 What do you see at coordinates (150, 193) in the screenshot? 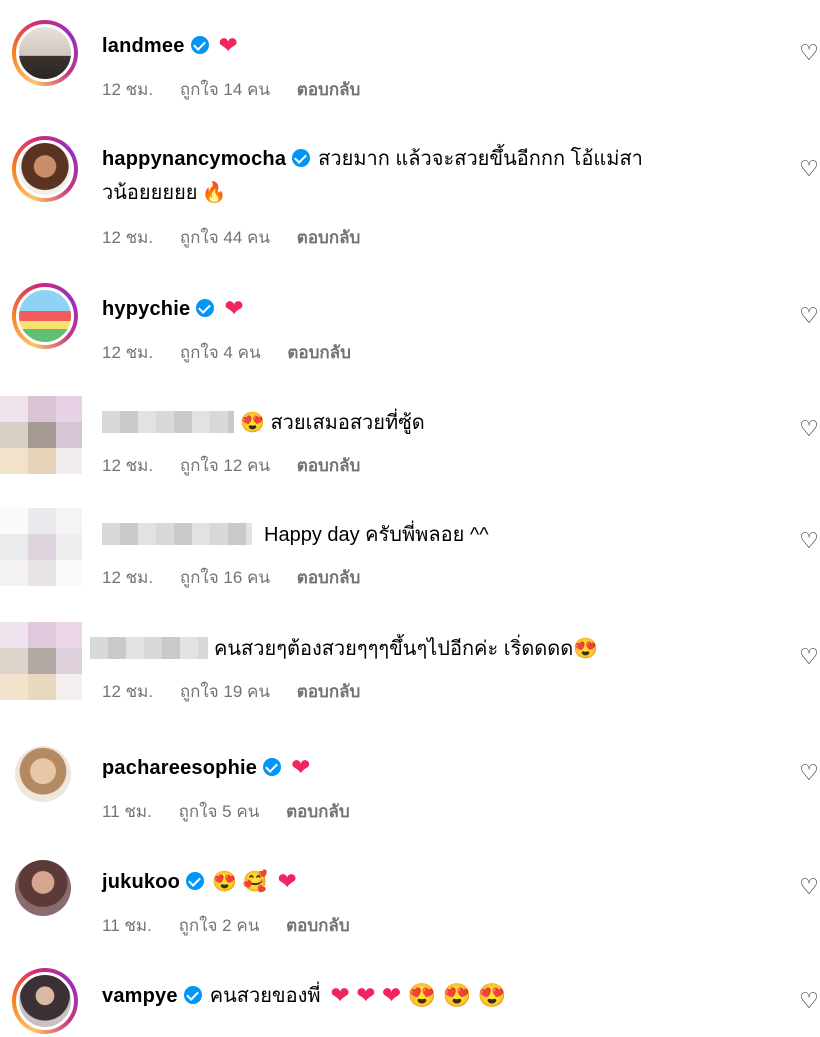
I see `comment-text-continued: วน้อยยยยย` at bounding box center [150, 193].